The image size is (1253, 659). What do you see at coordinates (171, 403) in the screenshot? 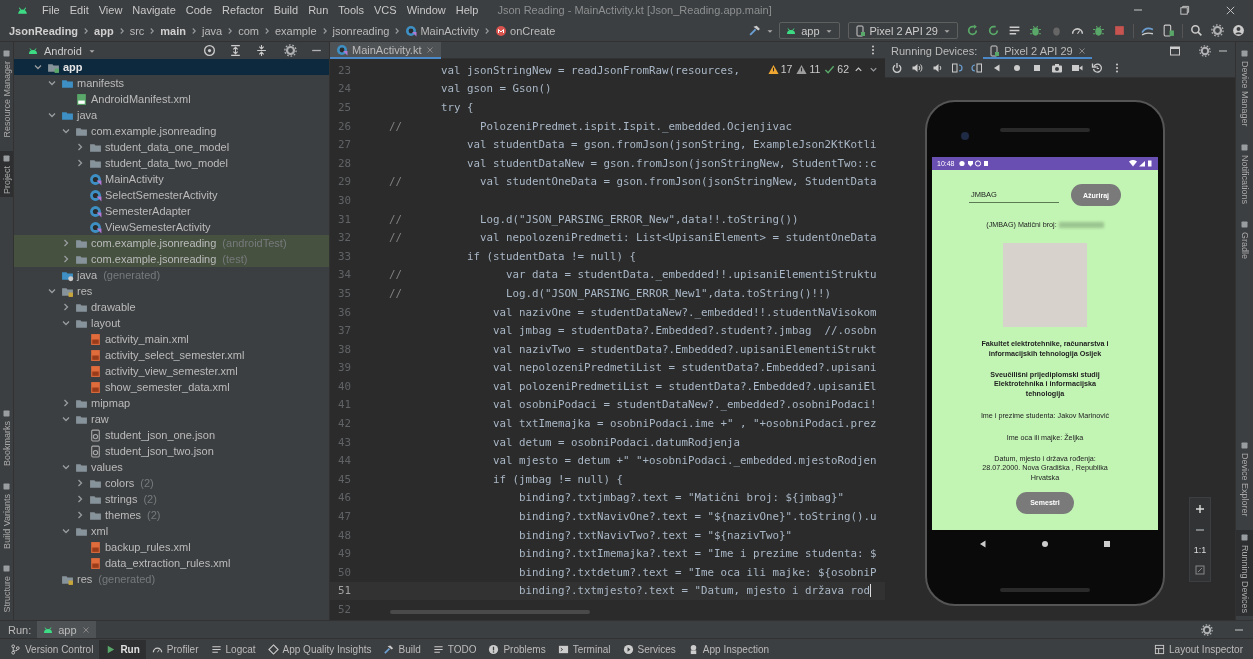
I see `tree-item: mipmap` at bounding box center [171, 403].